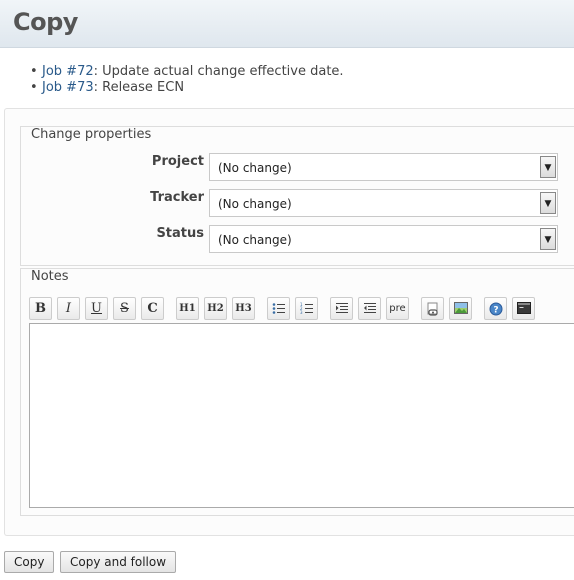 The image size is (574, 580). I want to click on page-header: Copy, so click(287, 24).